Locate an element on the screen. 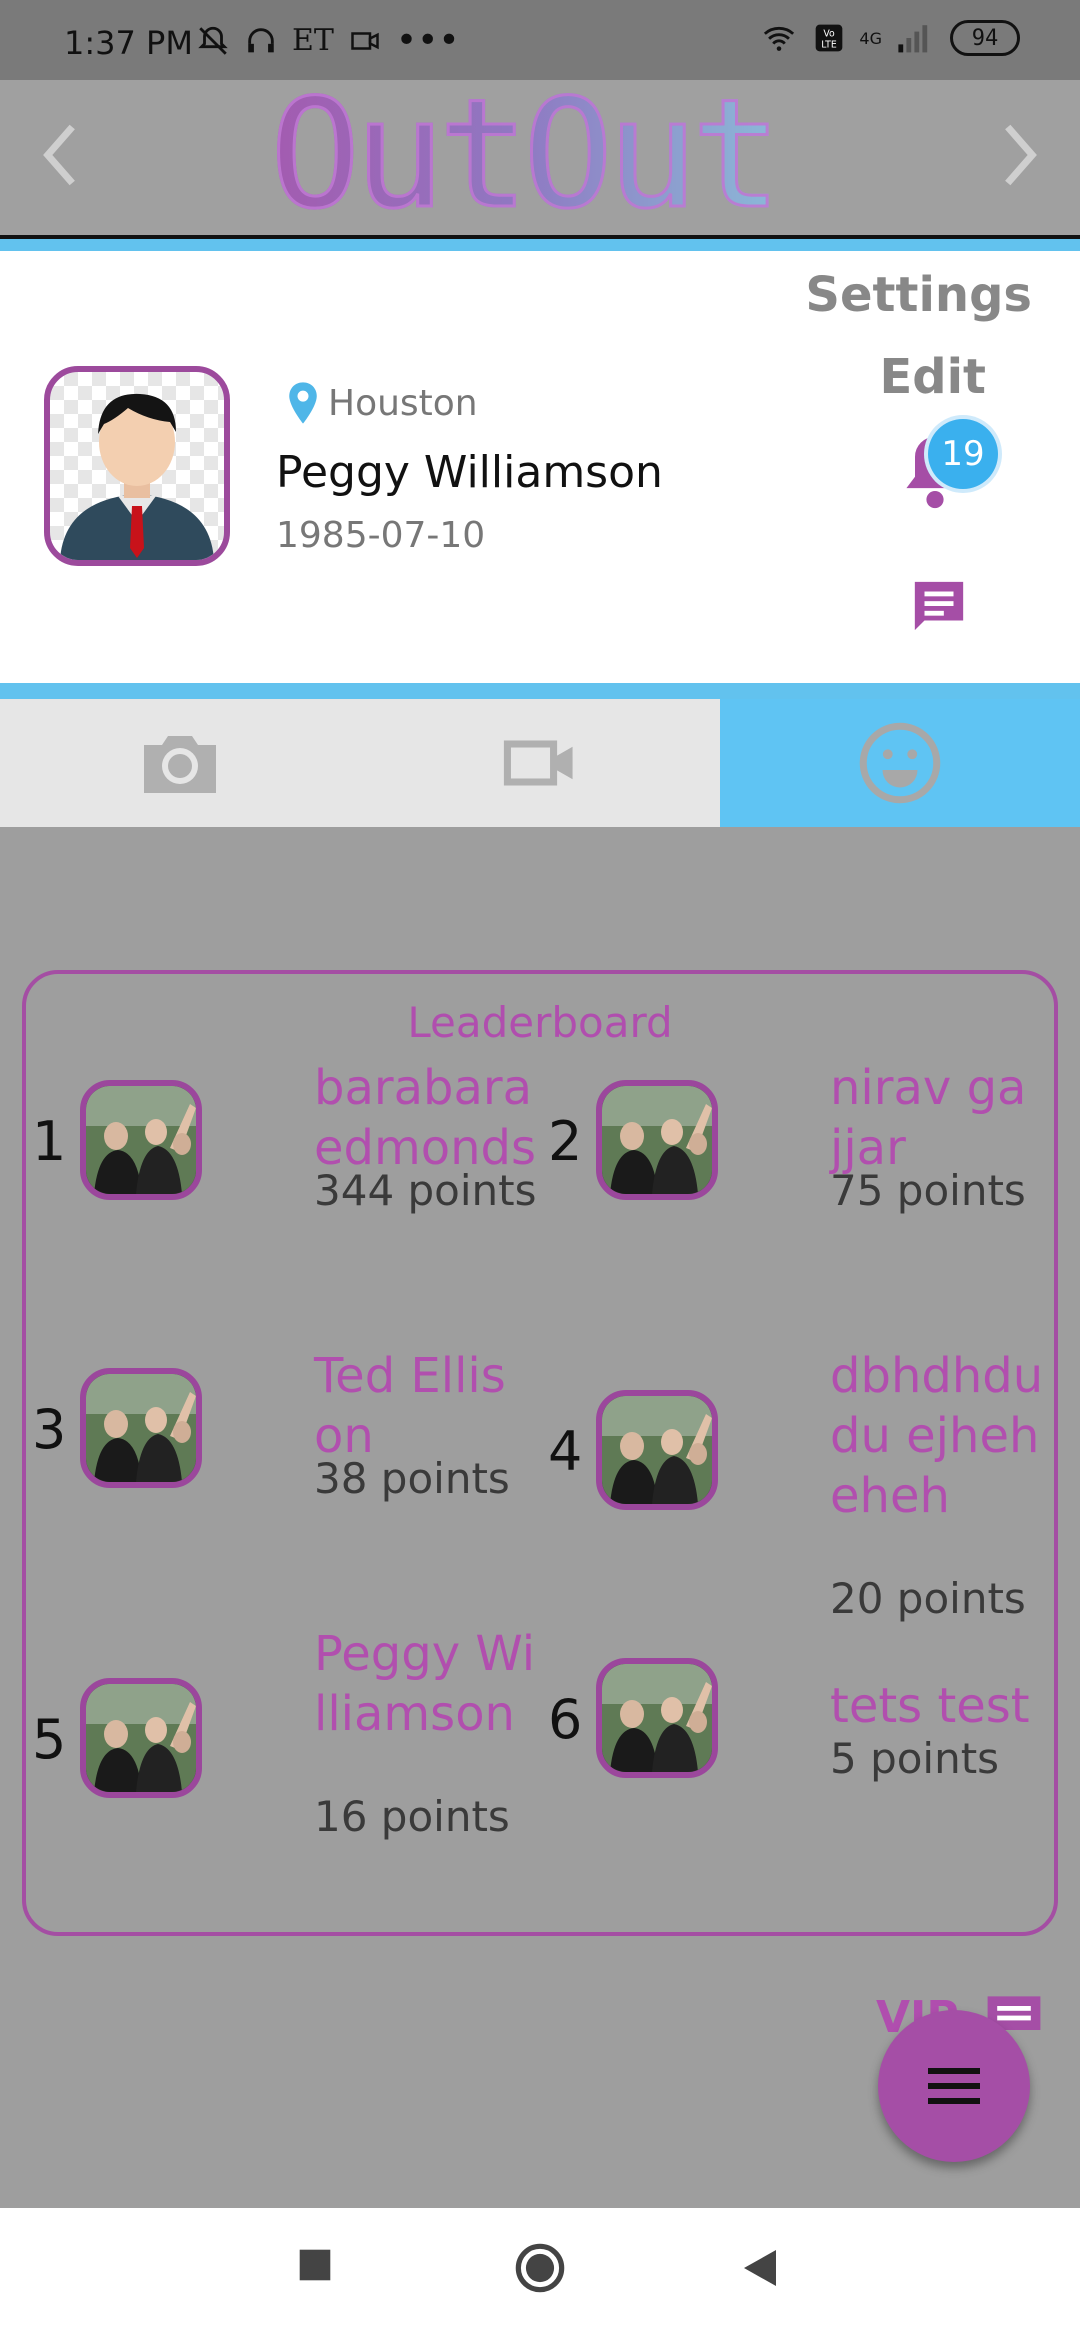  svg-text: LTE is located at coordinates (830, 44).